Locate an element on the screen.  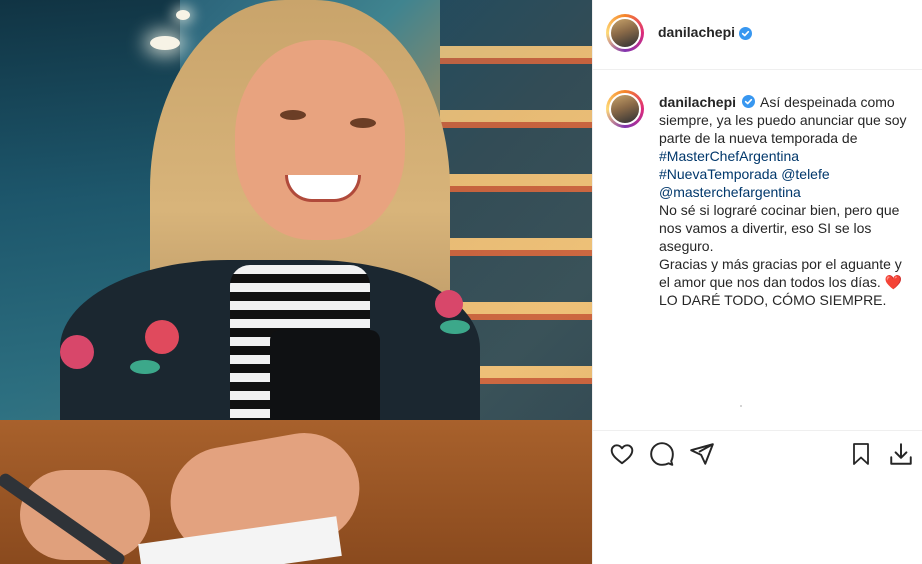
bookmark-icon is located at coordinates (861, 454).